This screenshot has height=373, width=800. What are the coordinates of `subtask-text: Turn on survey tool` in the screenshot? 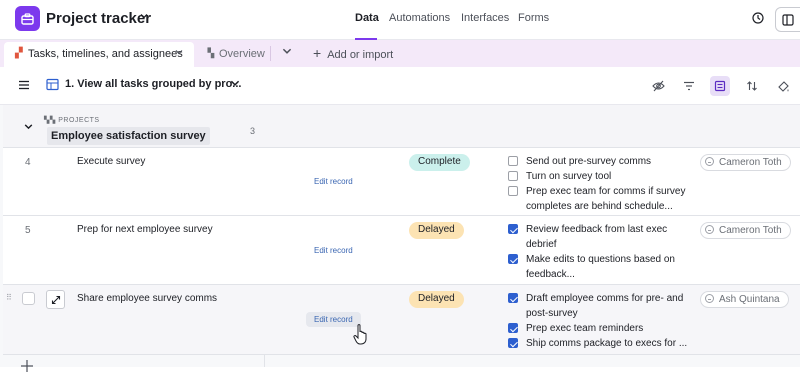 It's located at (569, 176).